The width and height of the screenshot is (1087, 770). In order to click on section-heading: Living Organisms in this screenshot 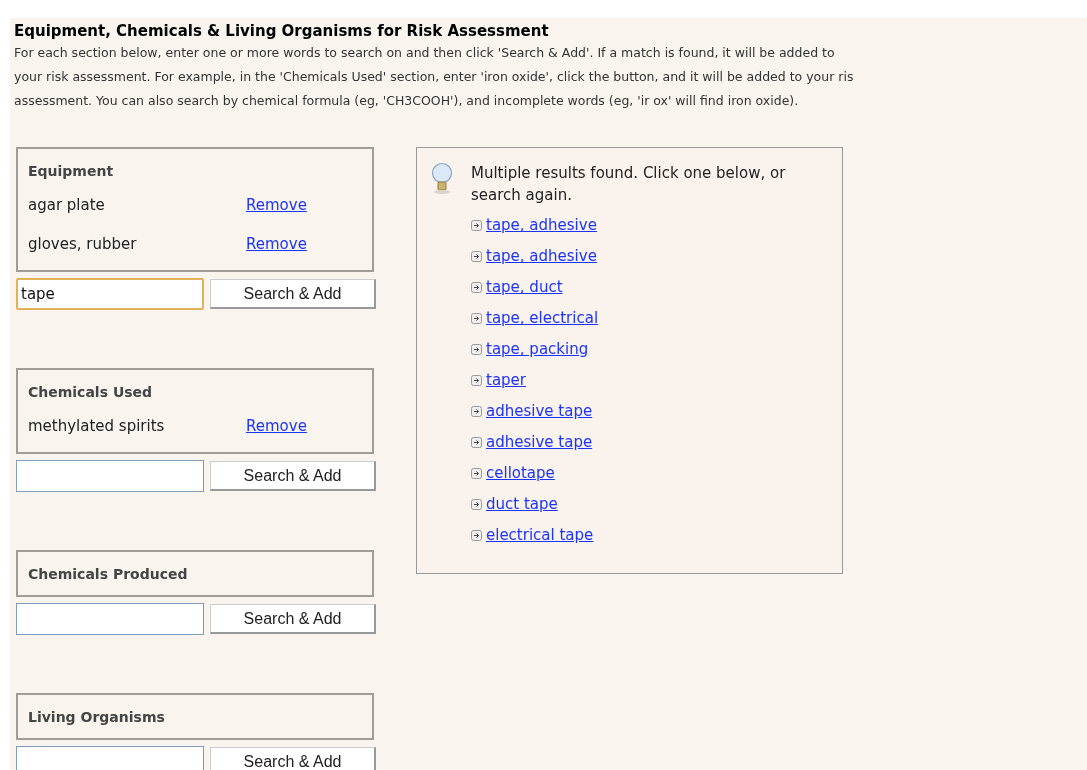, I will do `click(97, 717)`.